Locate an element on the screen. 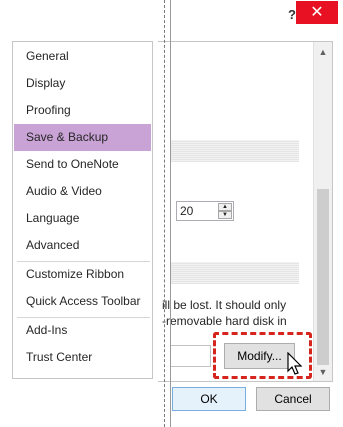  description-text: ill be lost. It should only is located at coordinates (224, 305).